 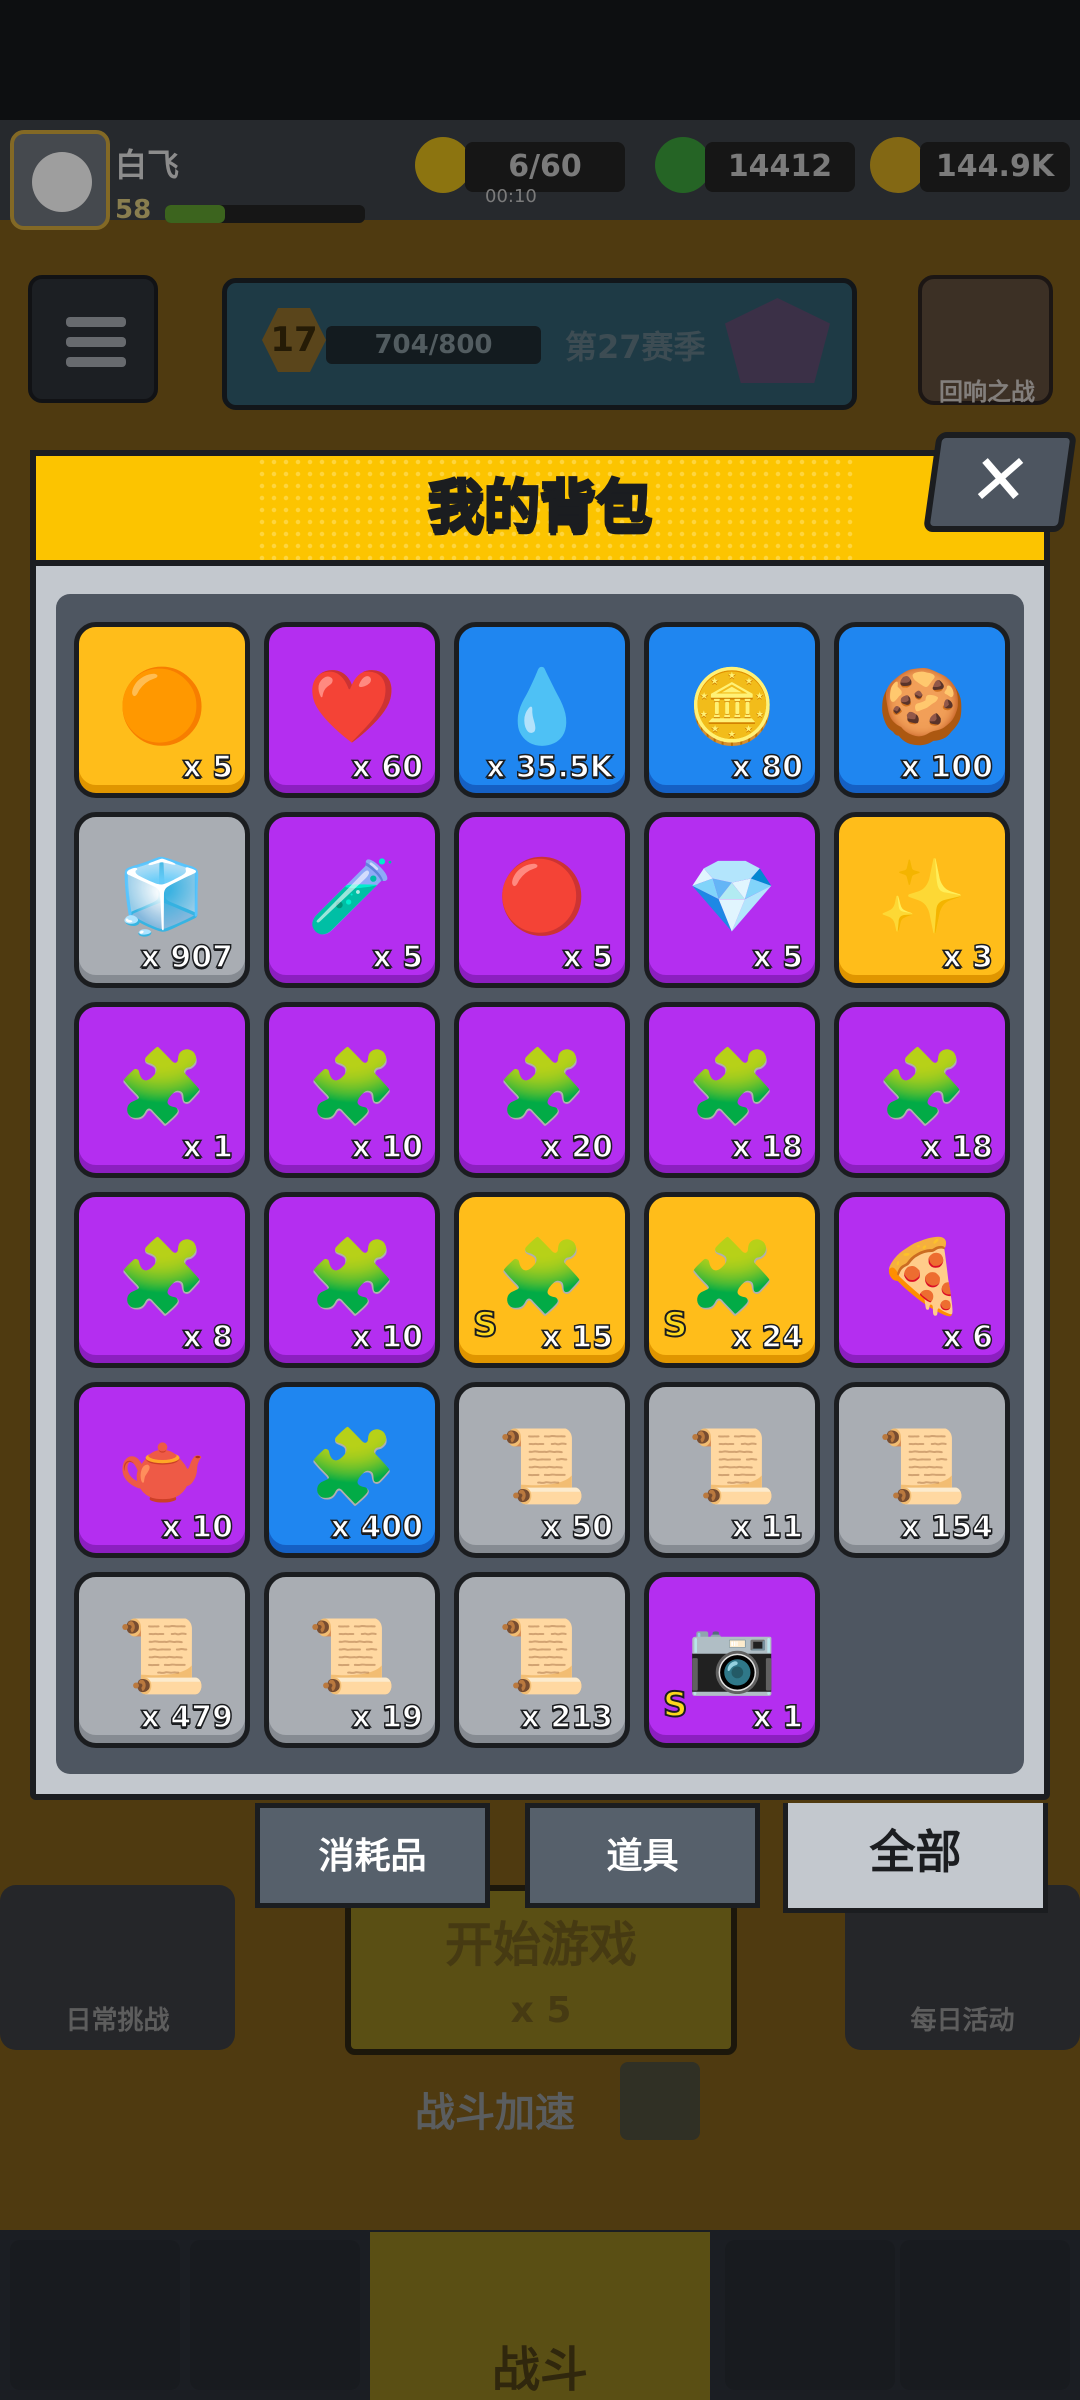 What do you see at coordinates (968, 957) in the screenshot?
I see `item-count: x 3` at bounding box center [968, 957].